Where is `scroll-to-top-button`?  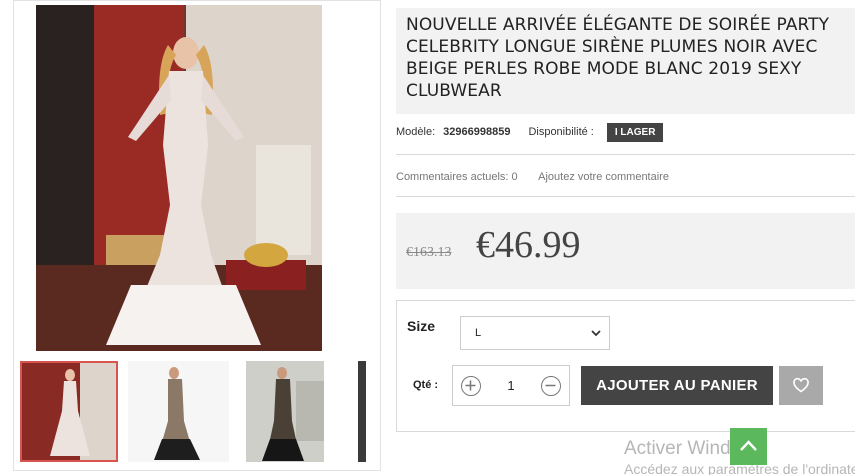 scroll-to-top-button is located at coordinates (748, 446).